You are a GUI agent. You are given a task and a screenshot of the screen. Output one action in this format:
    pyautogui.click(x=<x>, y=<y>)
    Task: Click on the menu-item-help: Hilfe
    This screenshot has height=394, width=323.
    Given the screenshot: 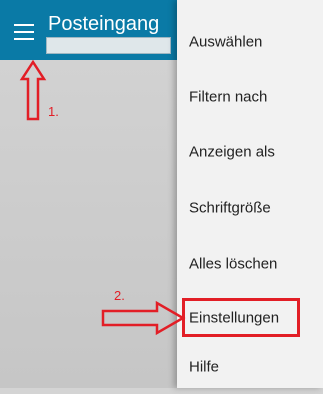 What is the action you would take?
    pyautogui.click(x=250, y=367)
    